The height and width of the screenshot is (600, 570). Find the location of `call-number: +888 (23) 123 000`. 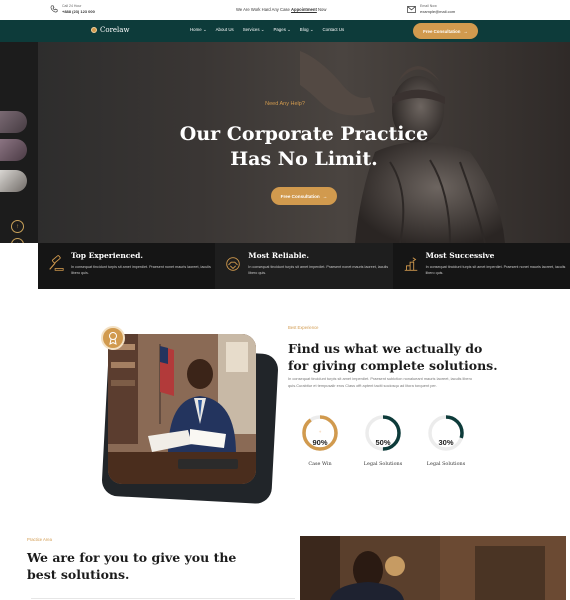

call-number: +888 (23) 123 000 is located at coordinates (78, 11).